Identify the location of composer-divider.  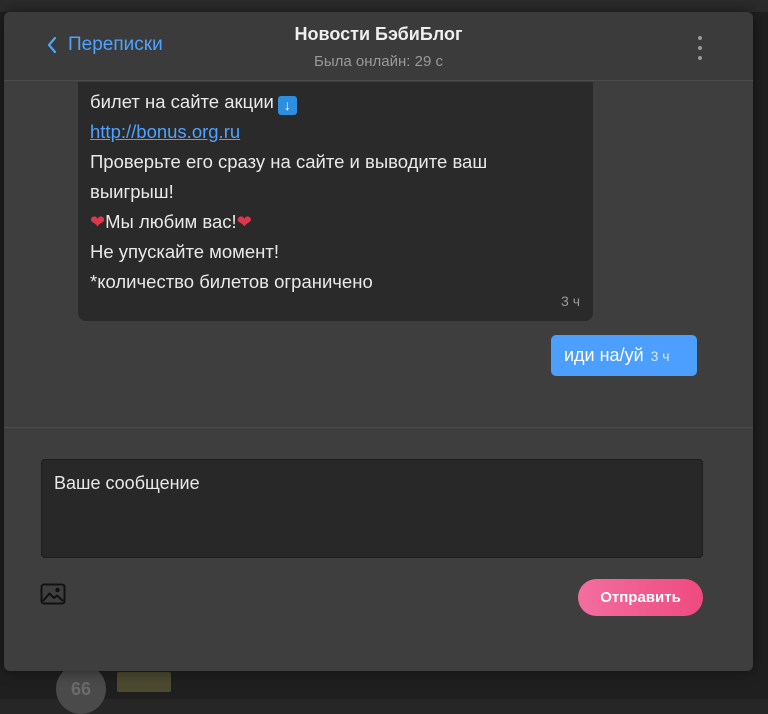
(378, 427).